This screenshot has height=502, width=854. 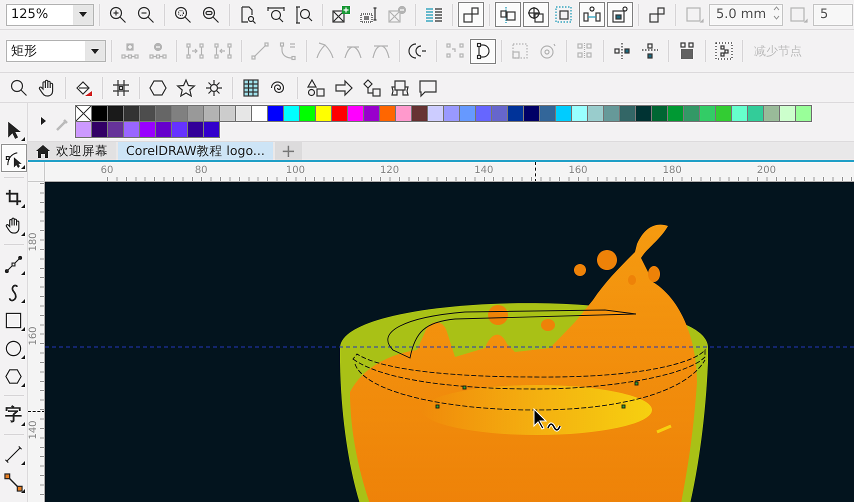 What do you see at coordinates (13, 415) in the screenshot?
I see `text-tool-button: 字` at bounding box center [13, 415].